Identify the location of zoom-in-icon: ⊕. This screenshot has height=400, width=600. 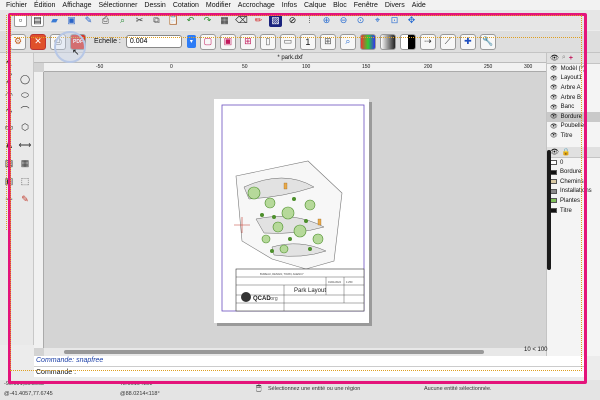
(326, 20).